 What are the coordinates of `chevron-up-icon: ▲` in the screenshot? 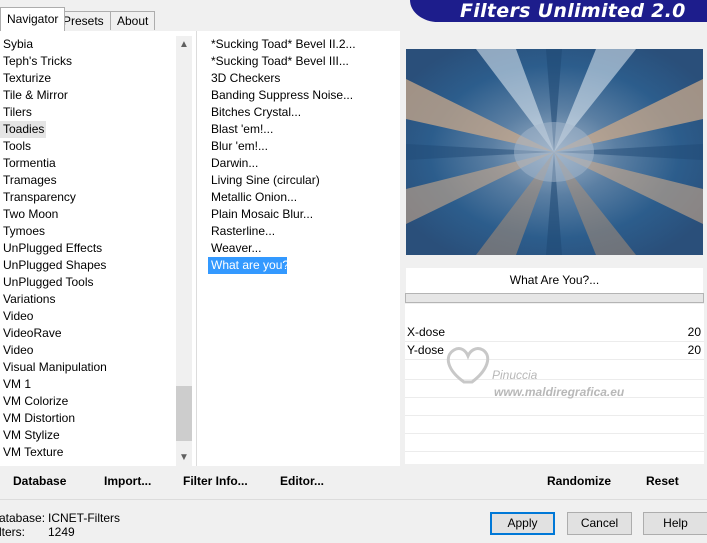 It's located at (184, 44).